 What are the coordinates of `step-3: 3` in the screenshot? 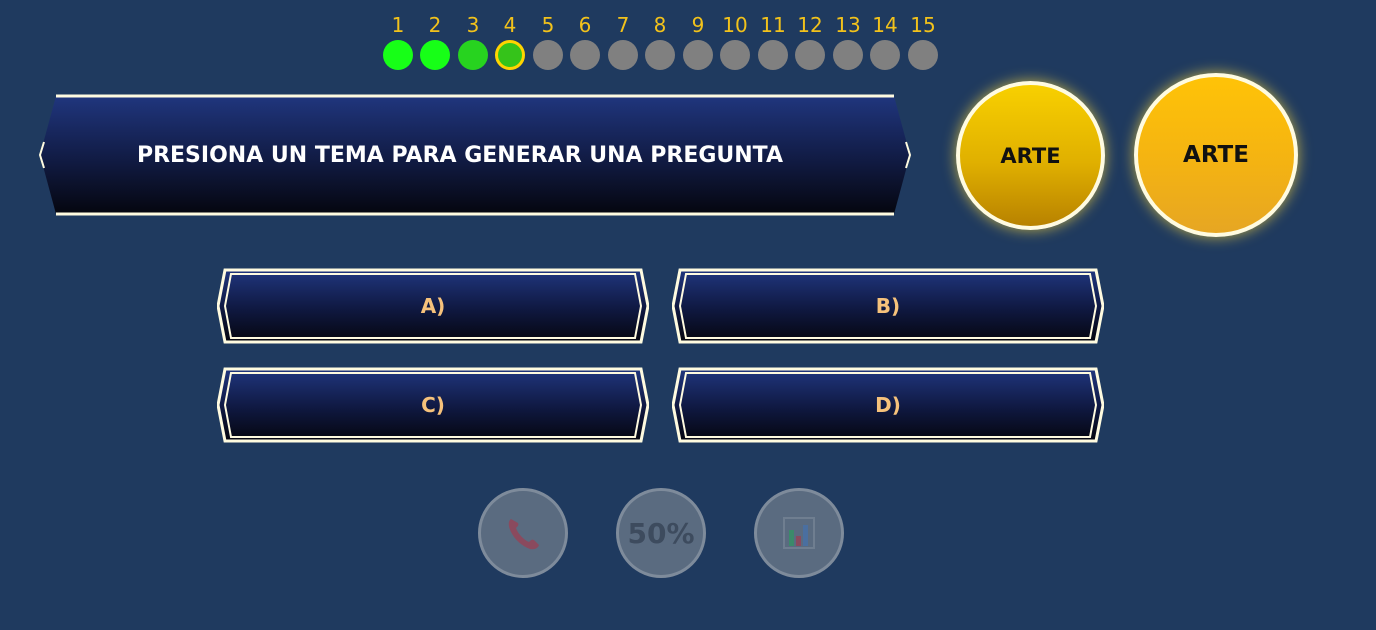 It's located at (473, 40).